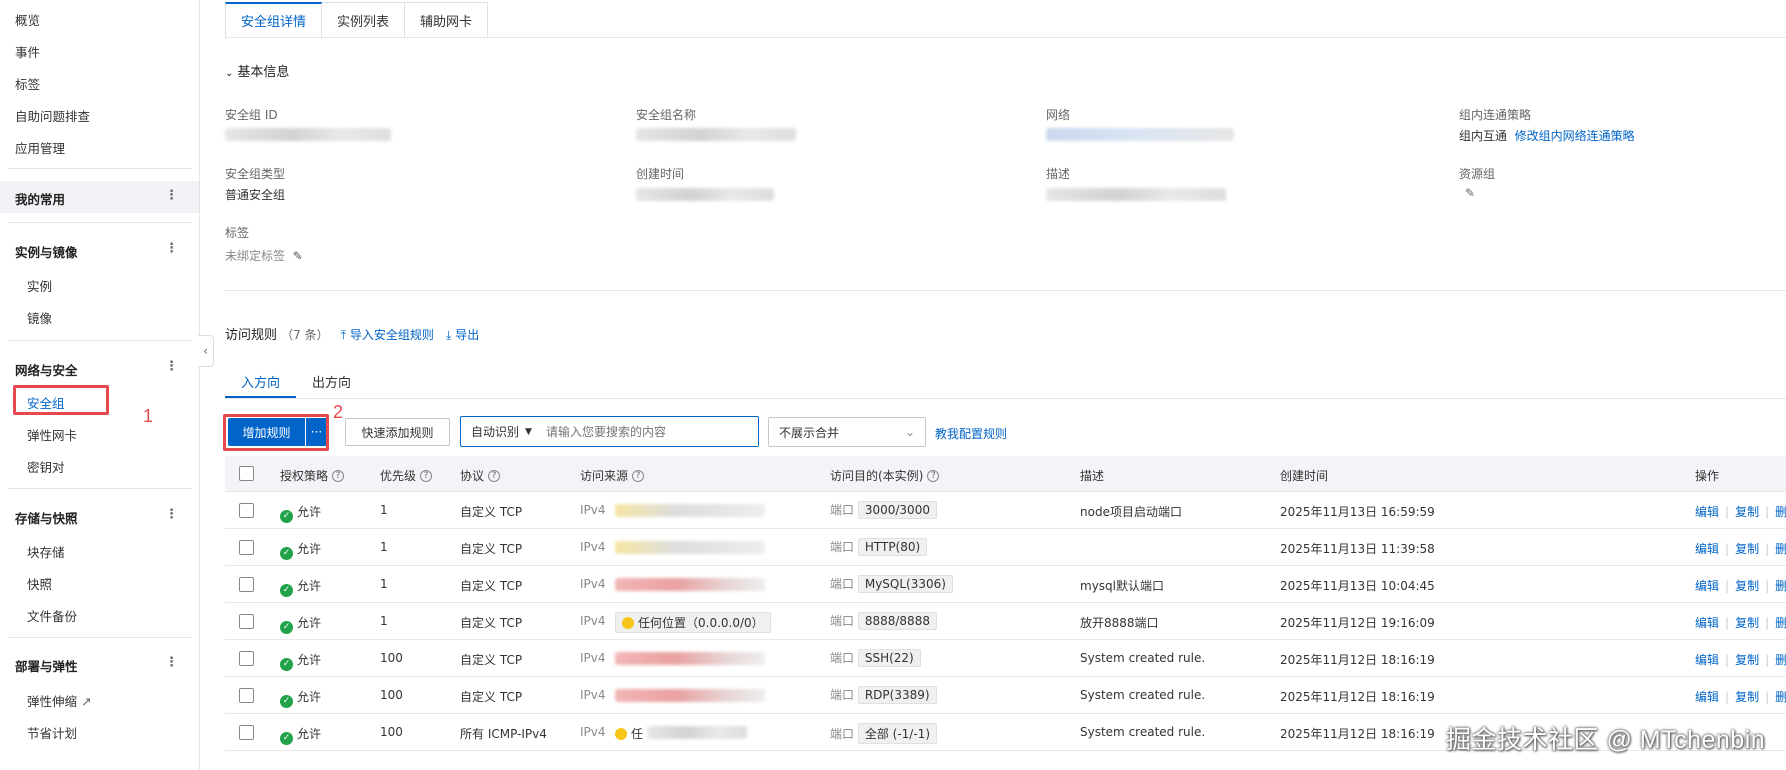 This screenshot has height=770, width=1786. I want to click on import-rules-link: ⤒ 导入安全组规则, so click(387, 335).